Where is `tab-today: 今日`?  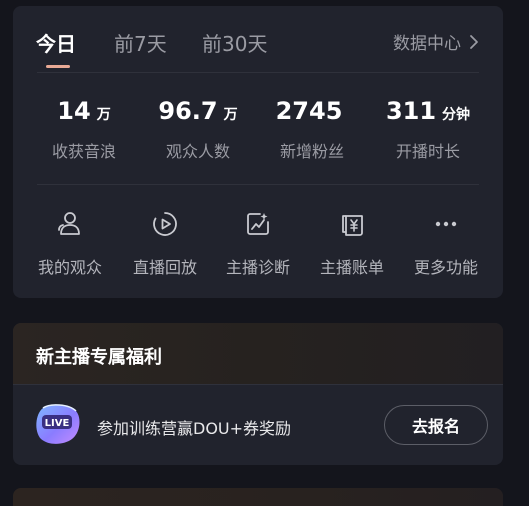
tab-today: 今日 is located at coordinates (56, 42).